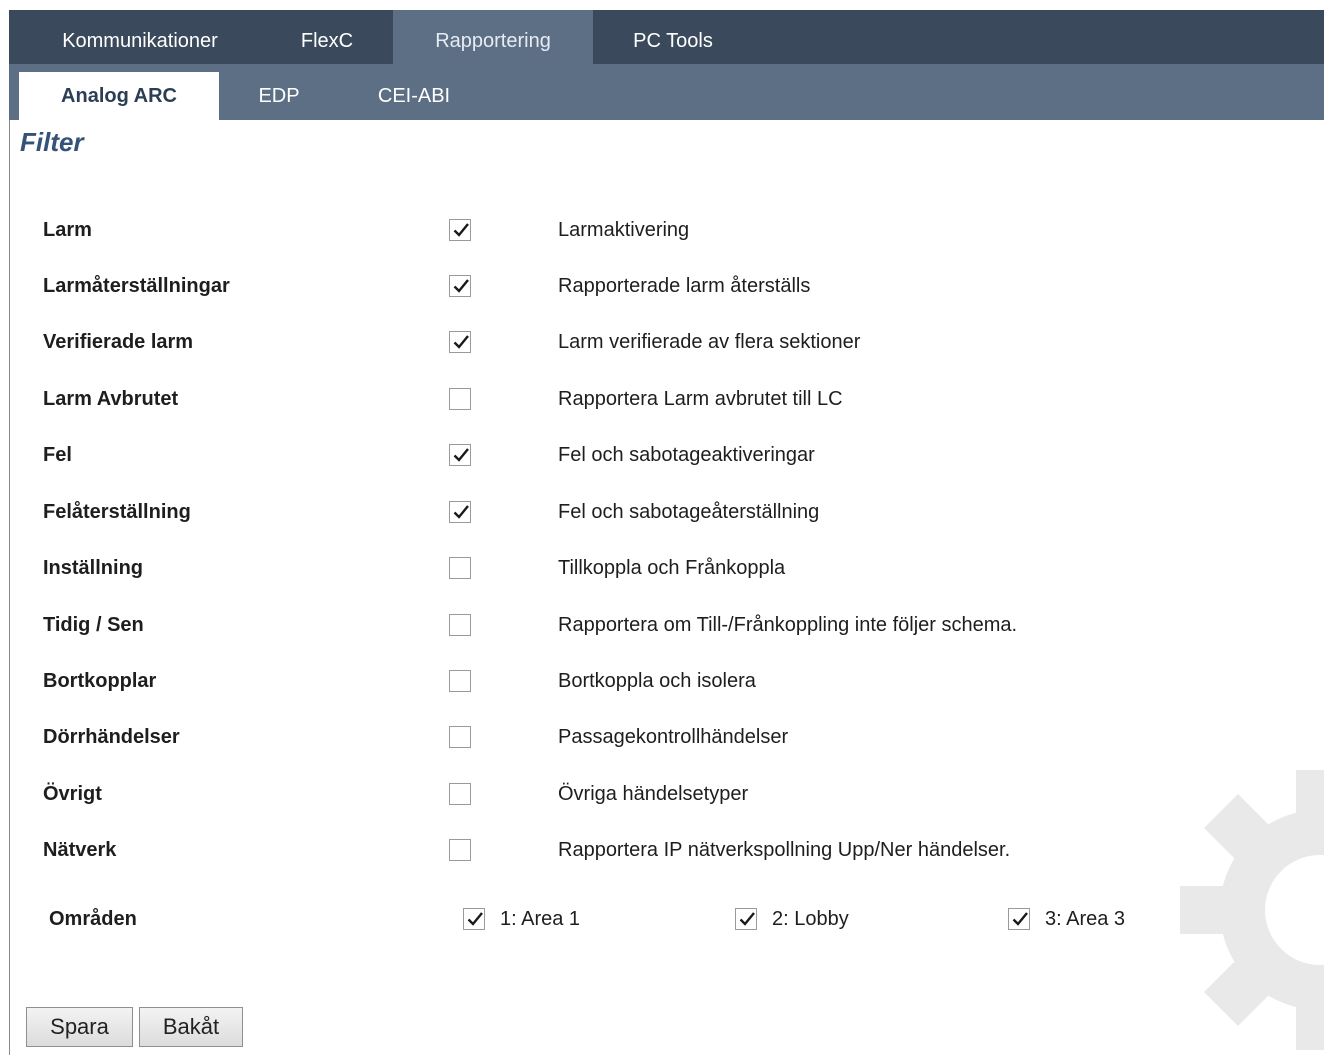 The width and height of the screenshot is (1324, 1055). What do you see at coordinates (57, 455) in the screenshot?
I see `filter-label: Fel` at bounding box center [57, 455].